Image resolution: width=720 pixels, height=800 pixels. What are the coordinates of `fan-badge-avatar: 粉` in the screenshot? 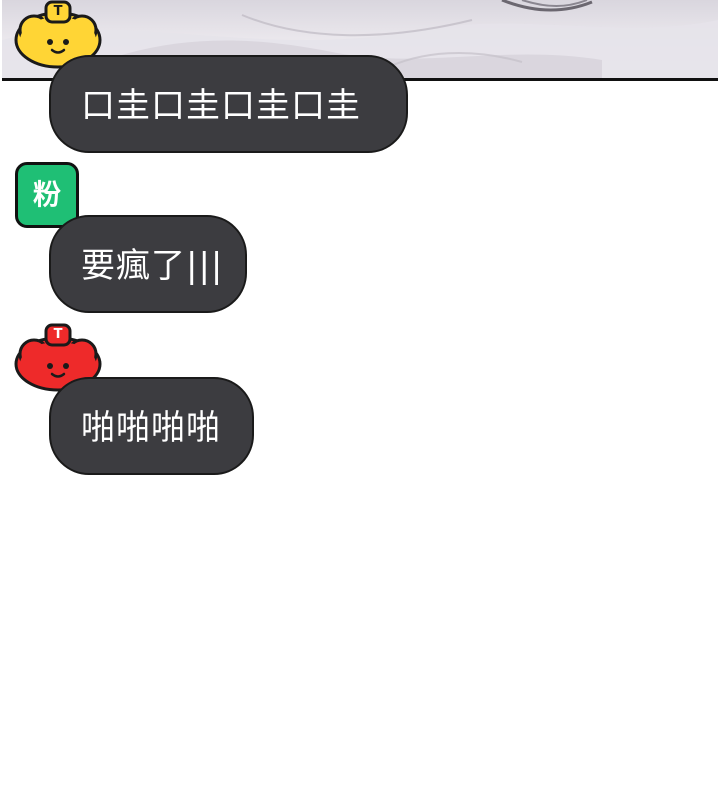 It's located at (47, 195).